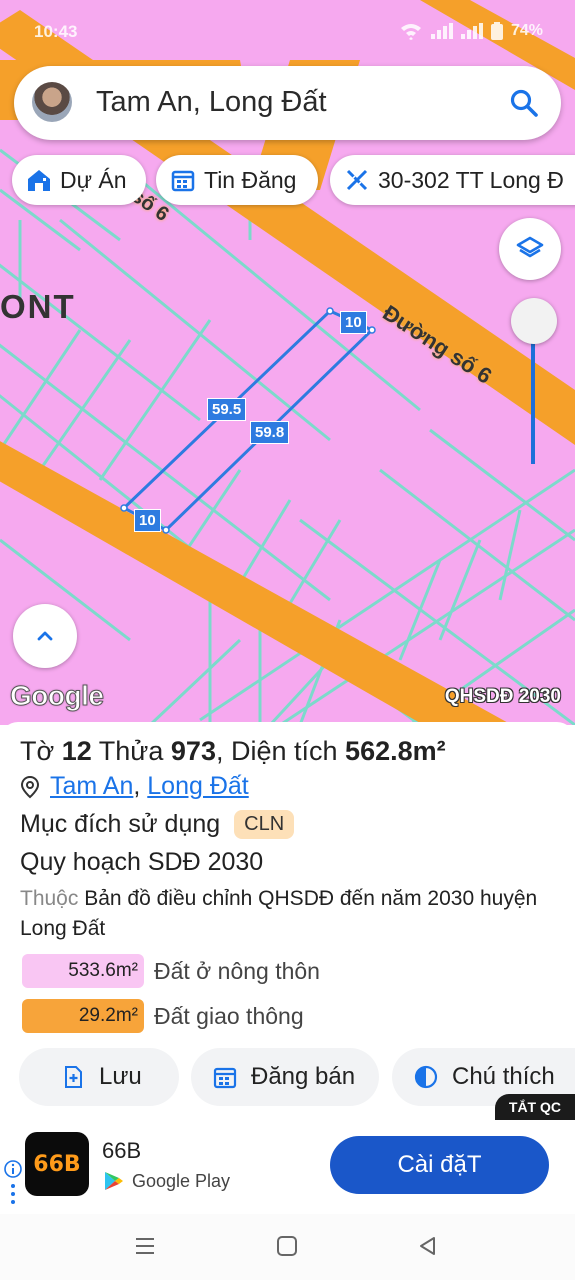 This screenshot has width=575, height=1280. I want to click on search-input: Tam An, Long Đất, so click(211, 102).